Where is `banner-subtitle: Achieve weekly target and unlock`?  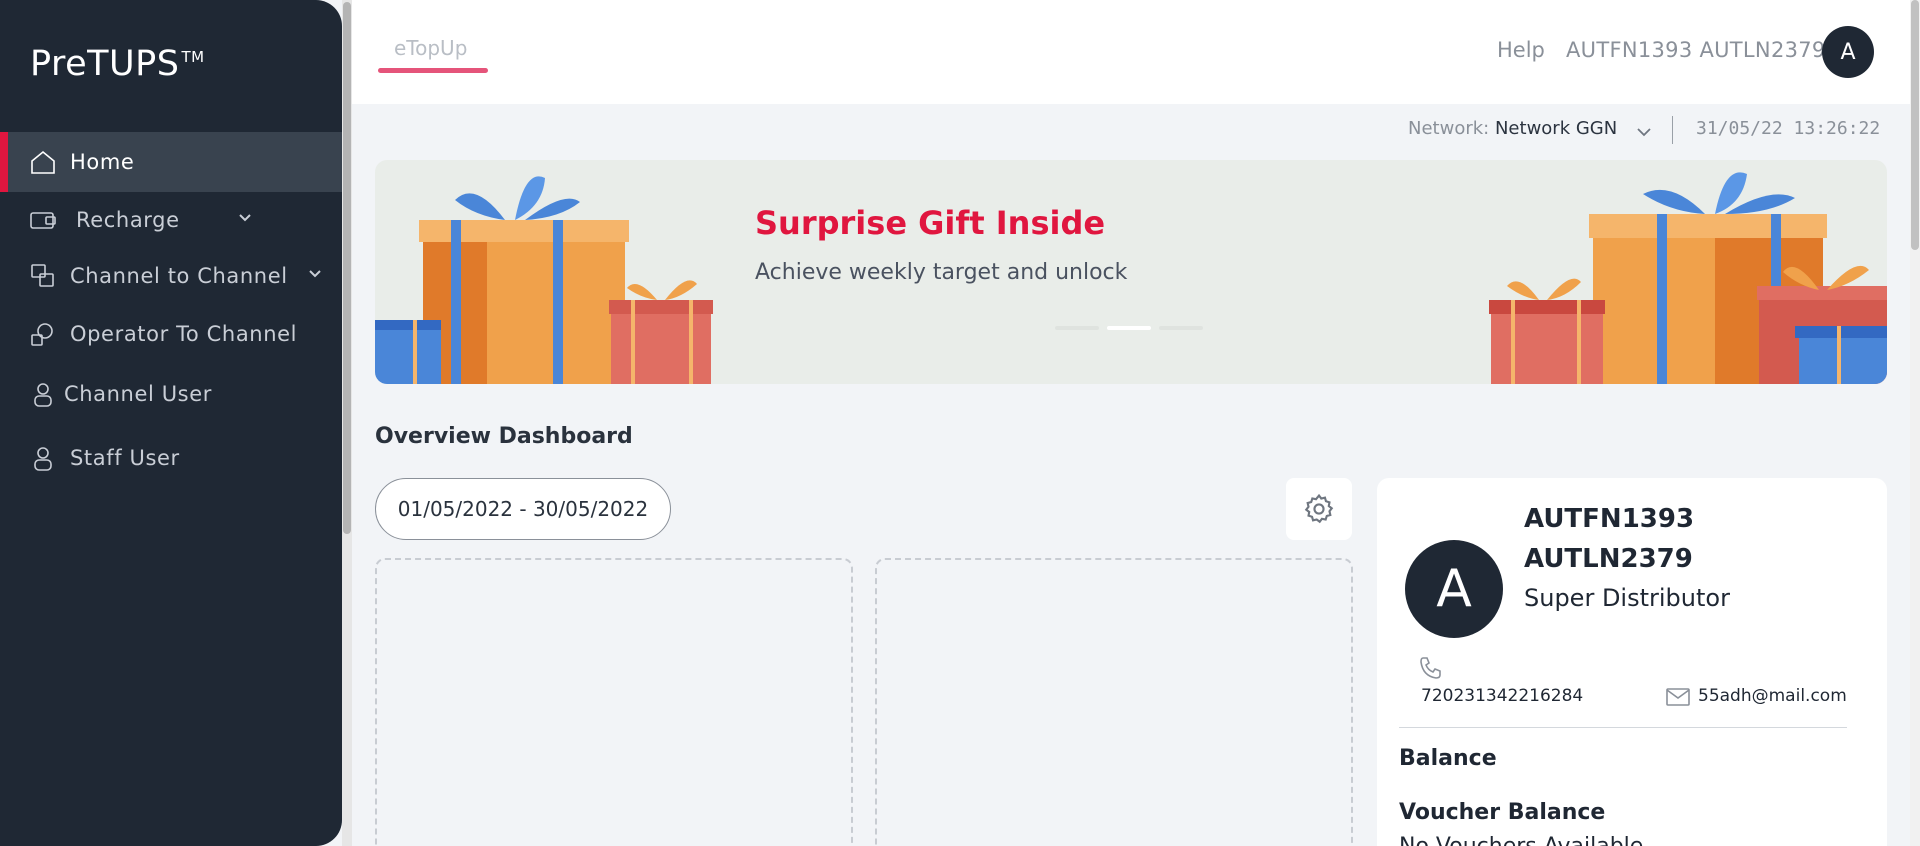
banner-subtitle: Achieve weekly target and unlock is located at coordinates (941, 272).